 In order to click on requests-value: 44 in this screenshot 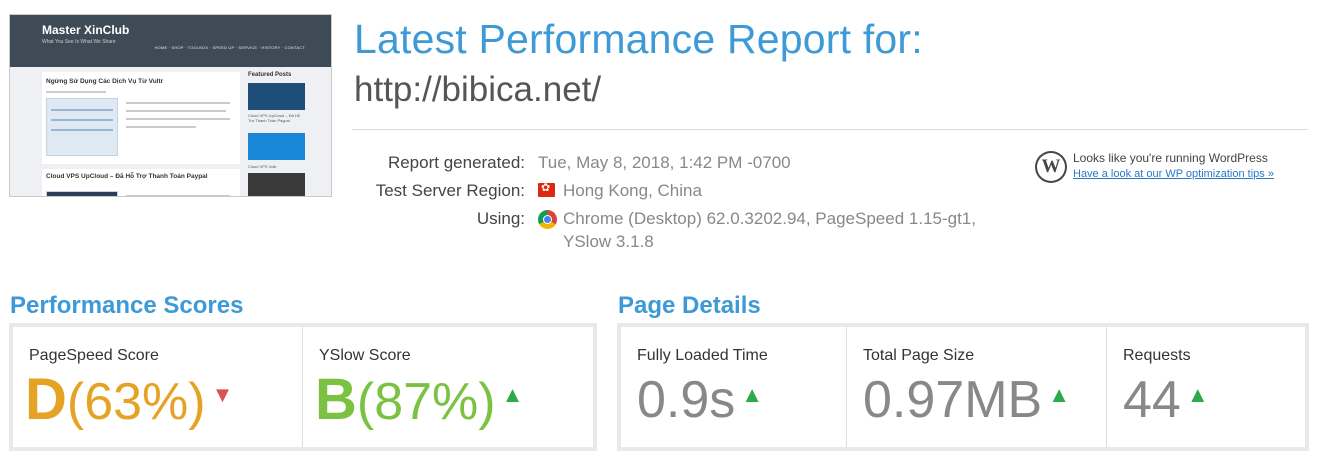, I will do `click(1152, 400)`.